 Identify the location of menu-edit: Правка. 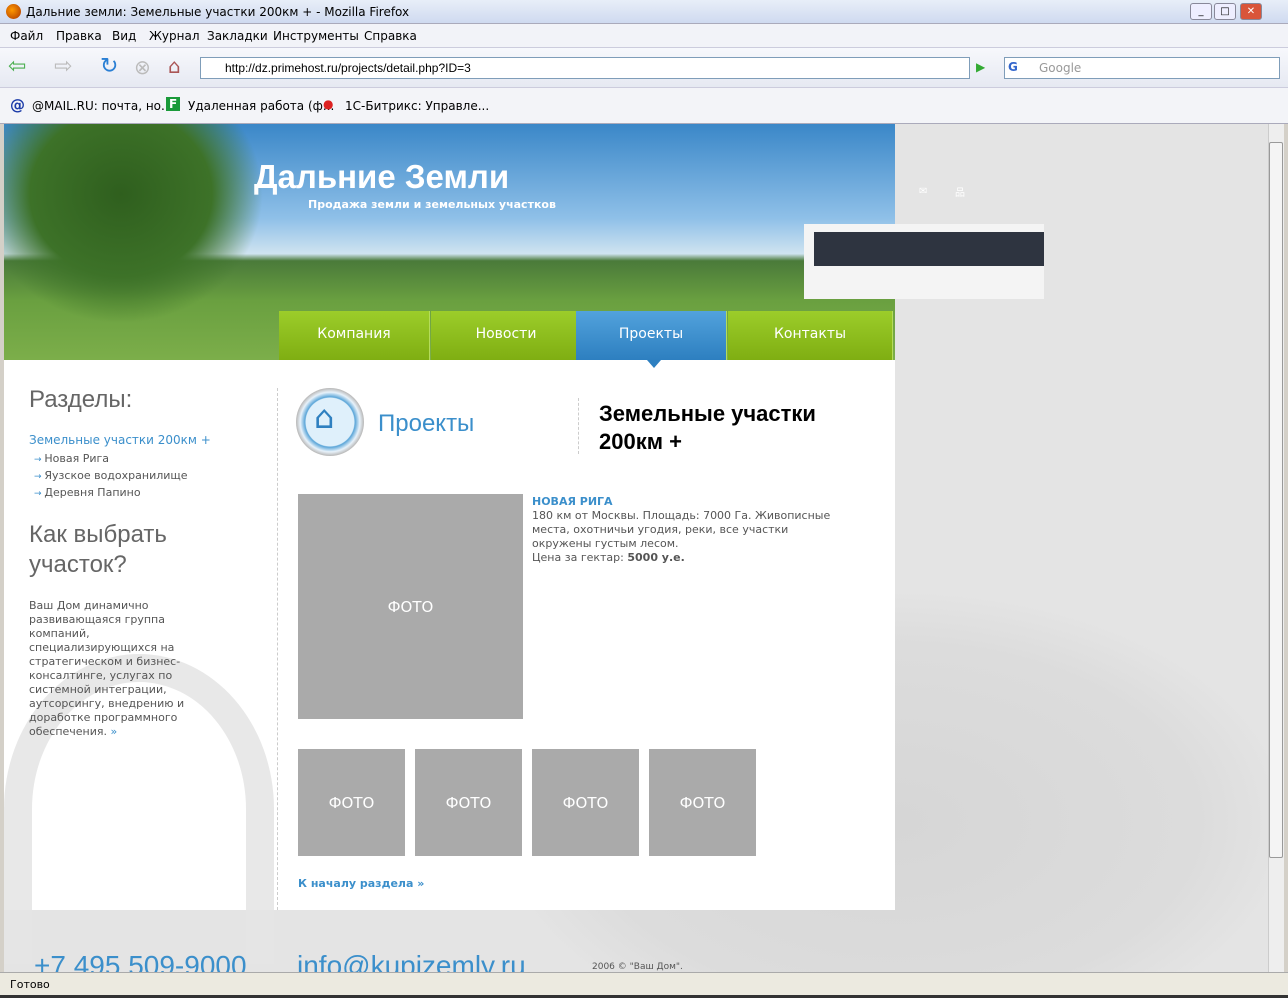
(79, 36).